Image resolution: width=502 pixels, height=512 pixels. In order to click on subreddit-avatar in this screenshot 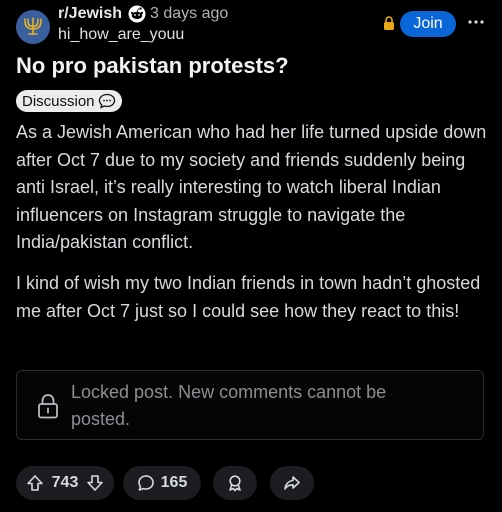, I will do `click(33, 27)`.